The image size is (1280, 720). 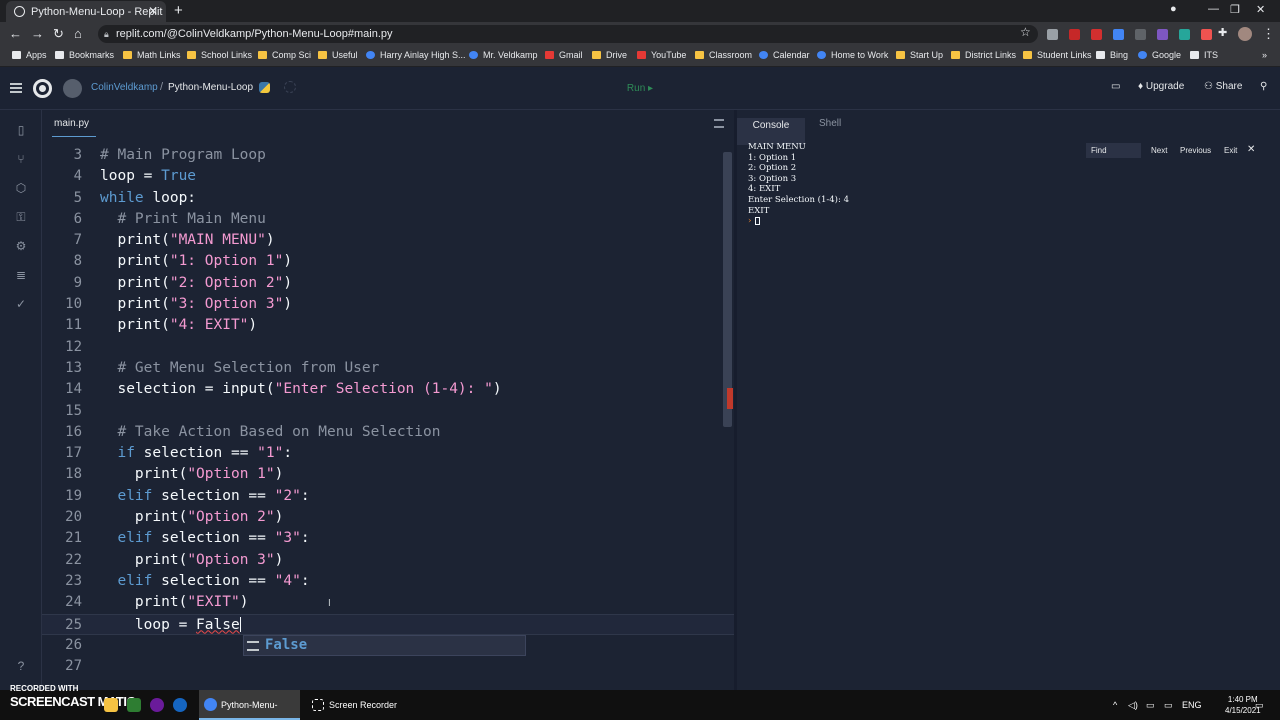 I want to click on code-line: 24 print("EXIT"), so click(x=388, y=602).